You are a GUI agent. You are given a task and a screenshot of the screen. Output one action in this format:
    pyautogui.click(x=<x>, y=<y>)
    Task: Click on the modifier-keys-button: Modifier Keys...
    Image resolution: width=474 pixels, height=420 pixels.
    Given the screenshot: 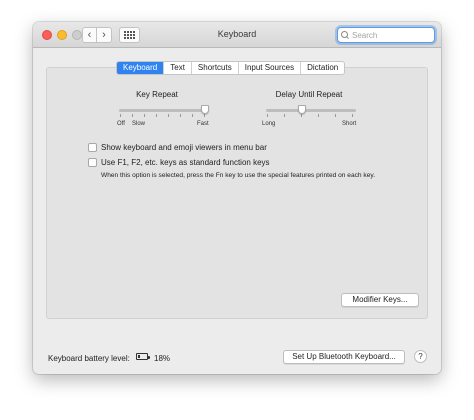 What is the action you would take?
    pyautogui.click(x=380, y=300)
    